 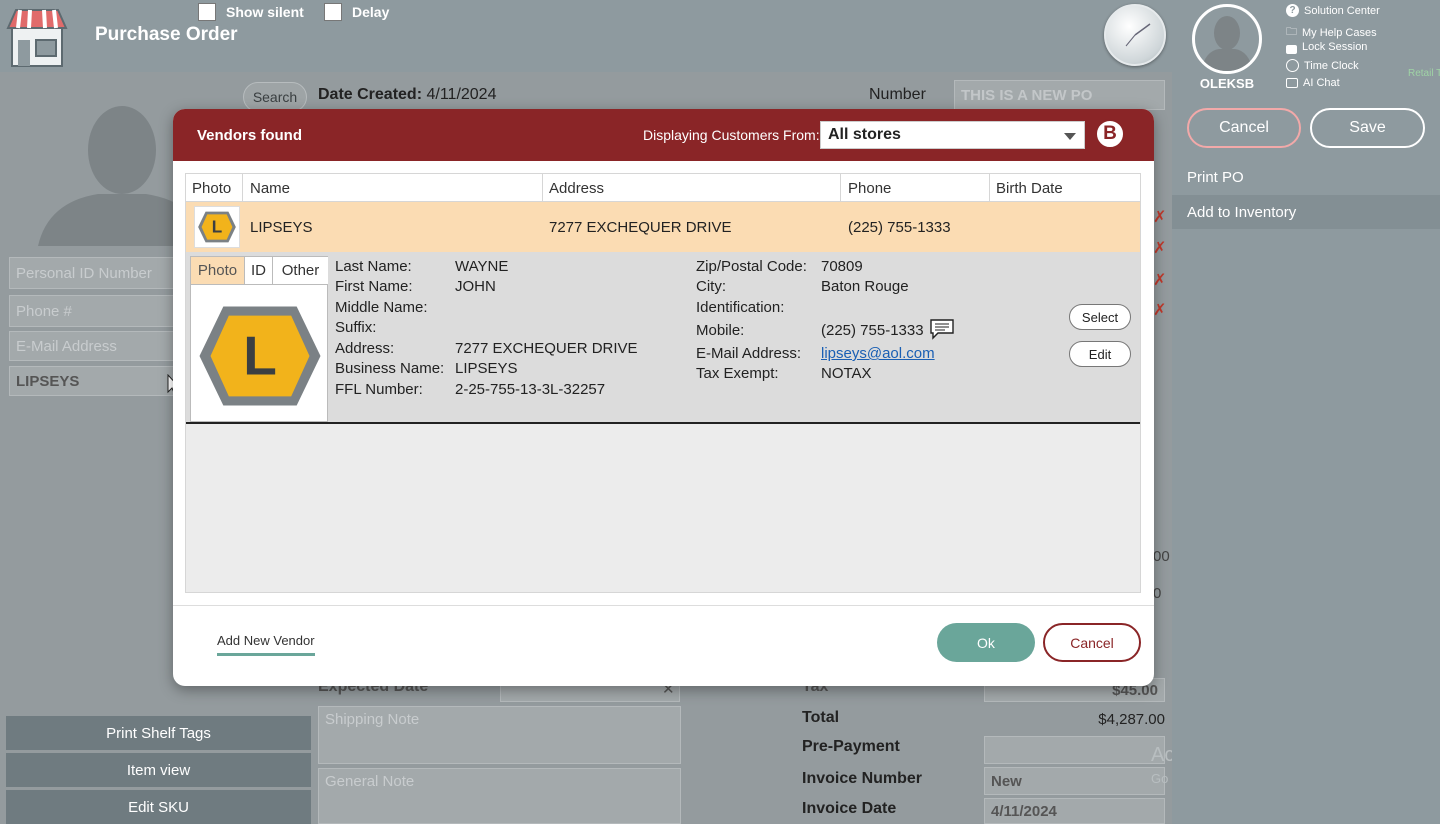 I want to click on tab-id: ID, so click(x=259, y=271).